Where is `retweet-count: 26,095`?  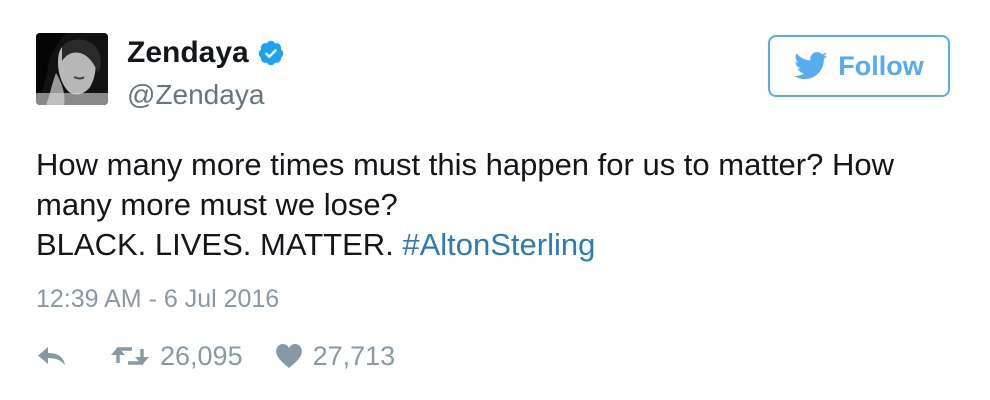 retweet-count: 26,095 is located at coordinates (201, 355).